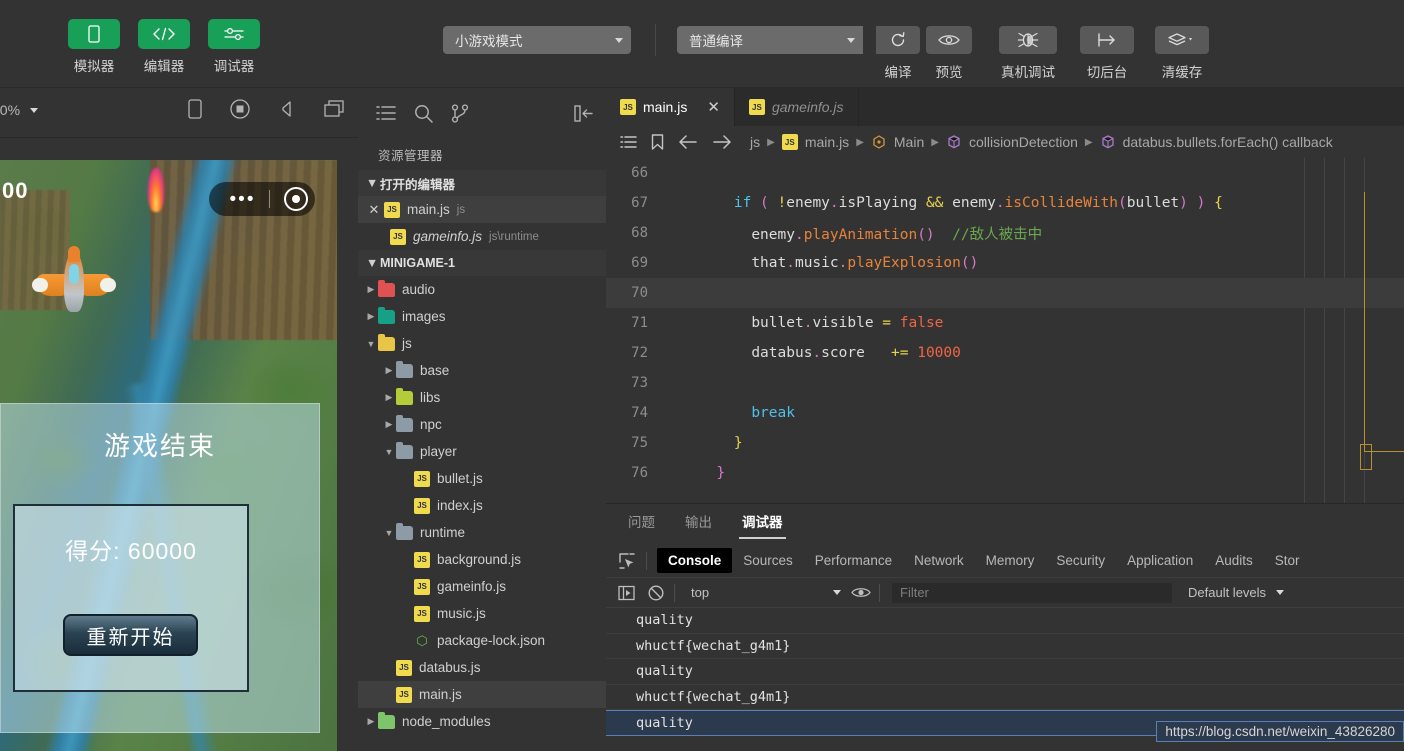 This screenshot has width=1404, height=751. Describe the element at coordinates (762, 525) in the screenshot. I see `panel-tab-调试器: 调试器` at that location.